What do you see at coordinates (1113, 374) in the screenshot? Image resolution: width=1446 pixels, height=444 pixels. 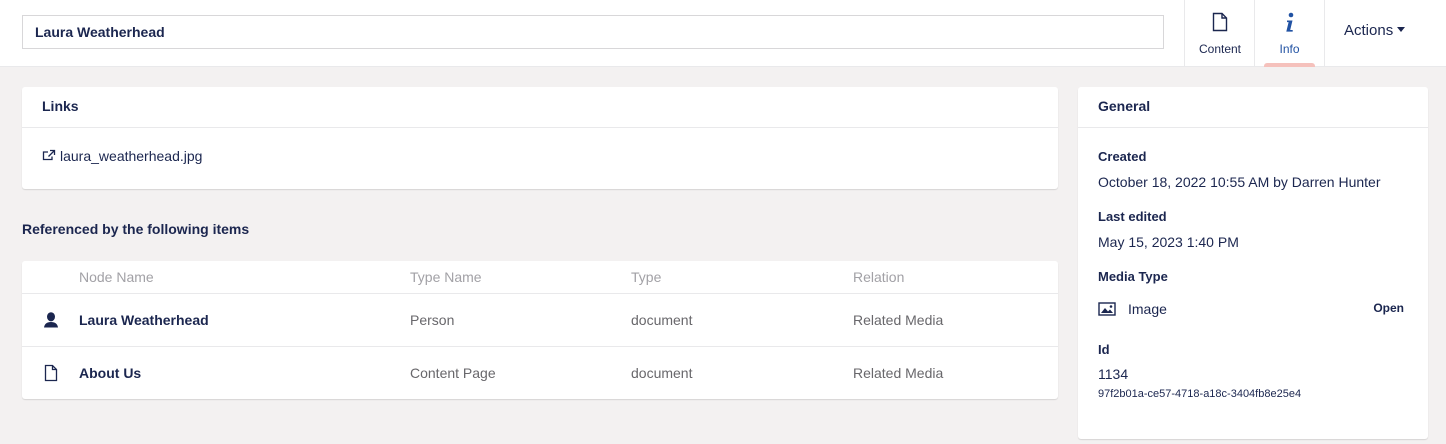 I see `id-value: 1134` at bounding box center [1113, 374].